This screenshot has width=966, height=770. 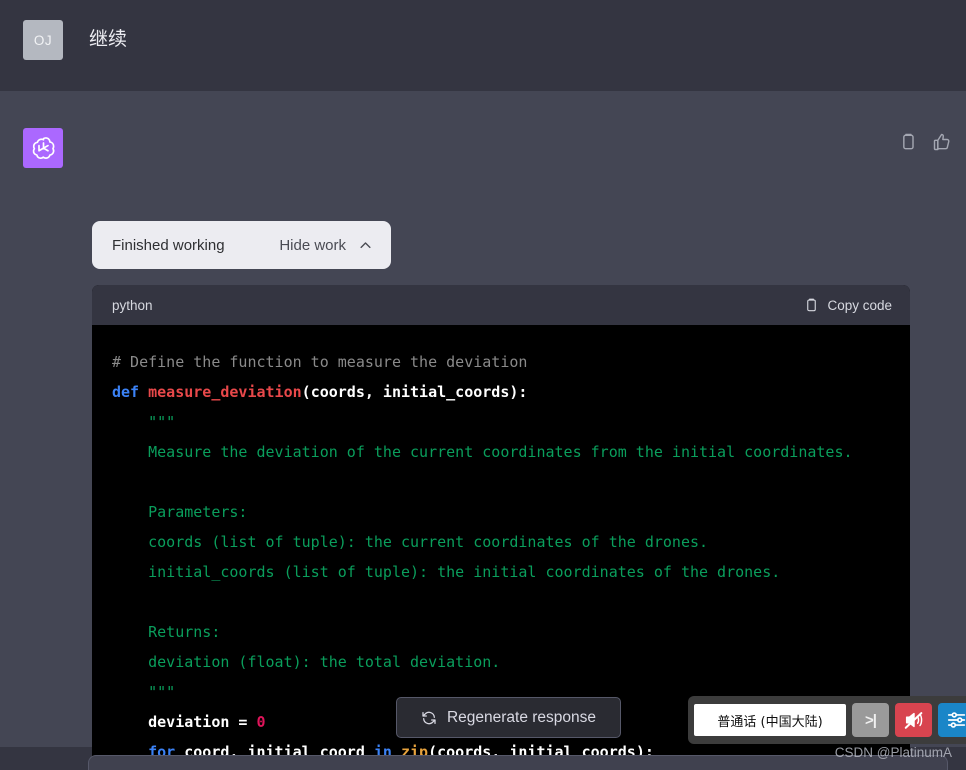 What do you see at coordinates (168, 245) in the screenshot?
I see `work-status-label: Finished working` at bounding box center [168, 245].